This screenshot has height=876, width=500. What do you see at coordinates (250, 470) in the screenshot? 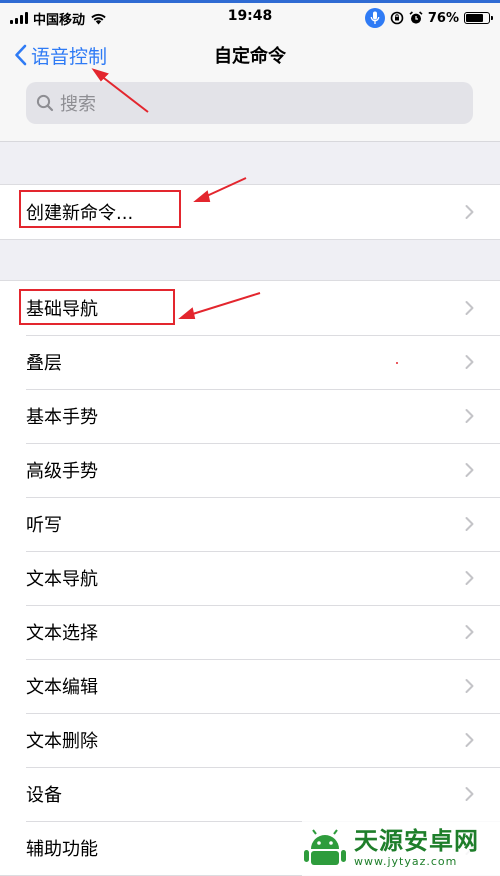
I see `command-category-row: 高级手势` at bounding box center [250, 470].